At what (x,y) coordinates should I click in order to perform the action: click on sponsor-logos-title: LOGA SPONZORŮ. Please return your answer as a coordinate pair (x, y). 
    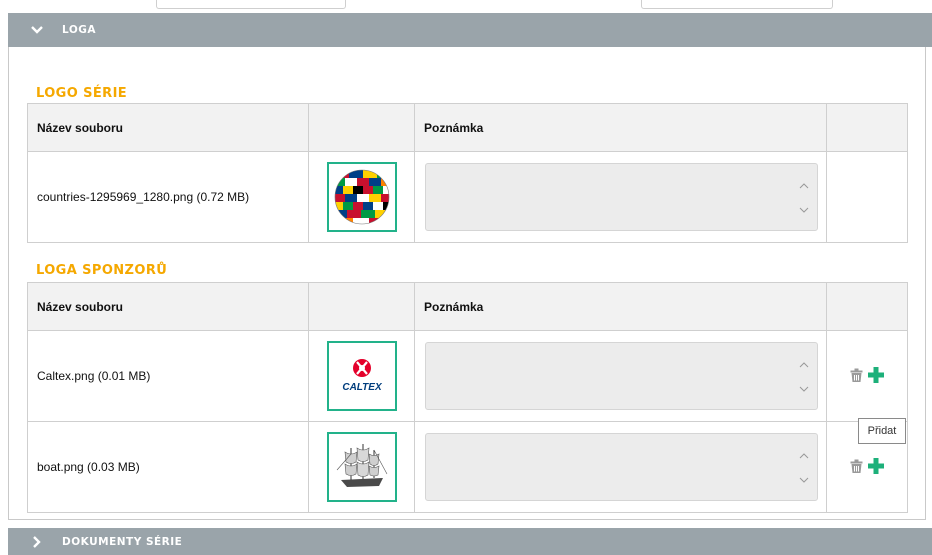
    Looking at the image, I should click on (102, 270).